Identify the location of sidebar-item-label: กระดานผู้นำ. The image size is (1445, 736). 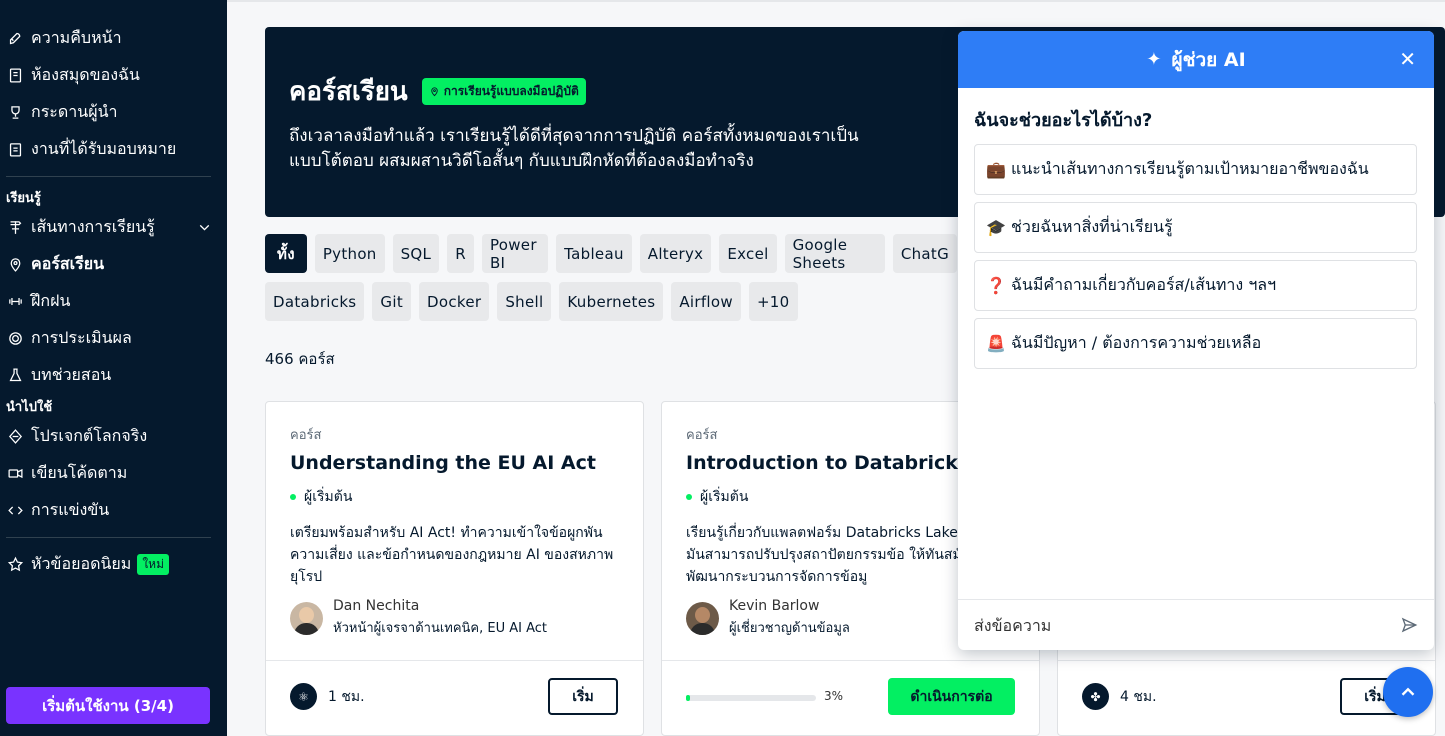
(74, 111).